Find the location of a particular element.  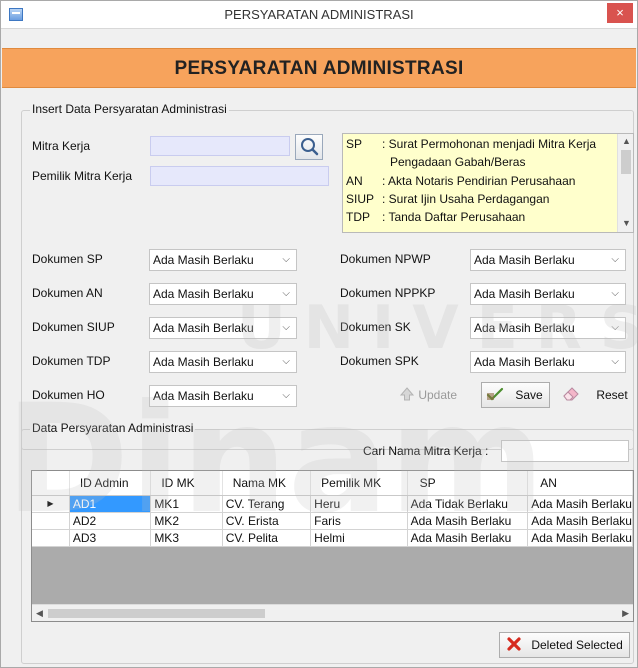

search-icon is located at coordinates (310, 147).